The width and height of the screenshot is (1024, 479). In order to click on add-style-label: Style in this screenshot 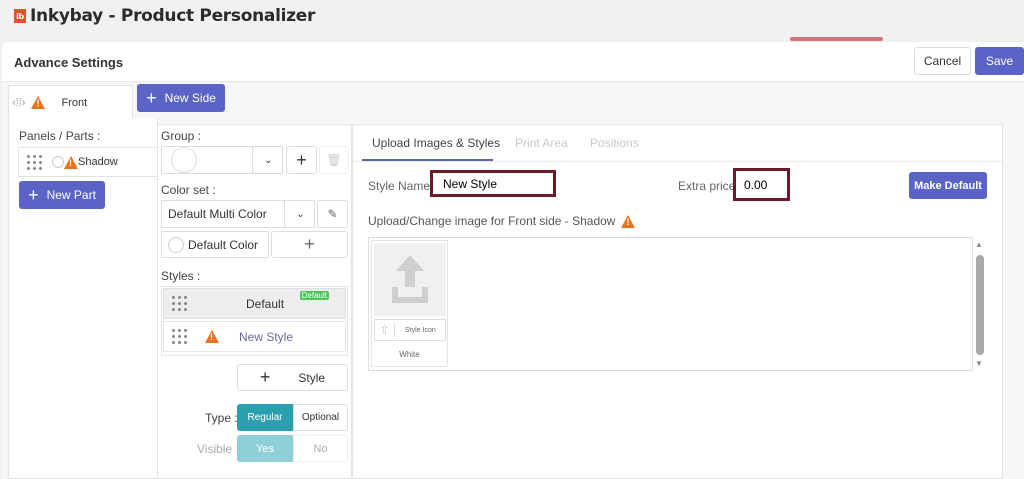, I will do `click(312, 377)`.